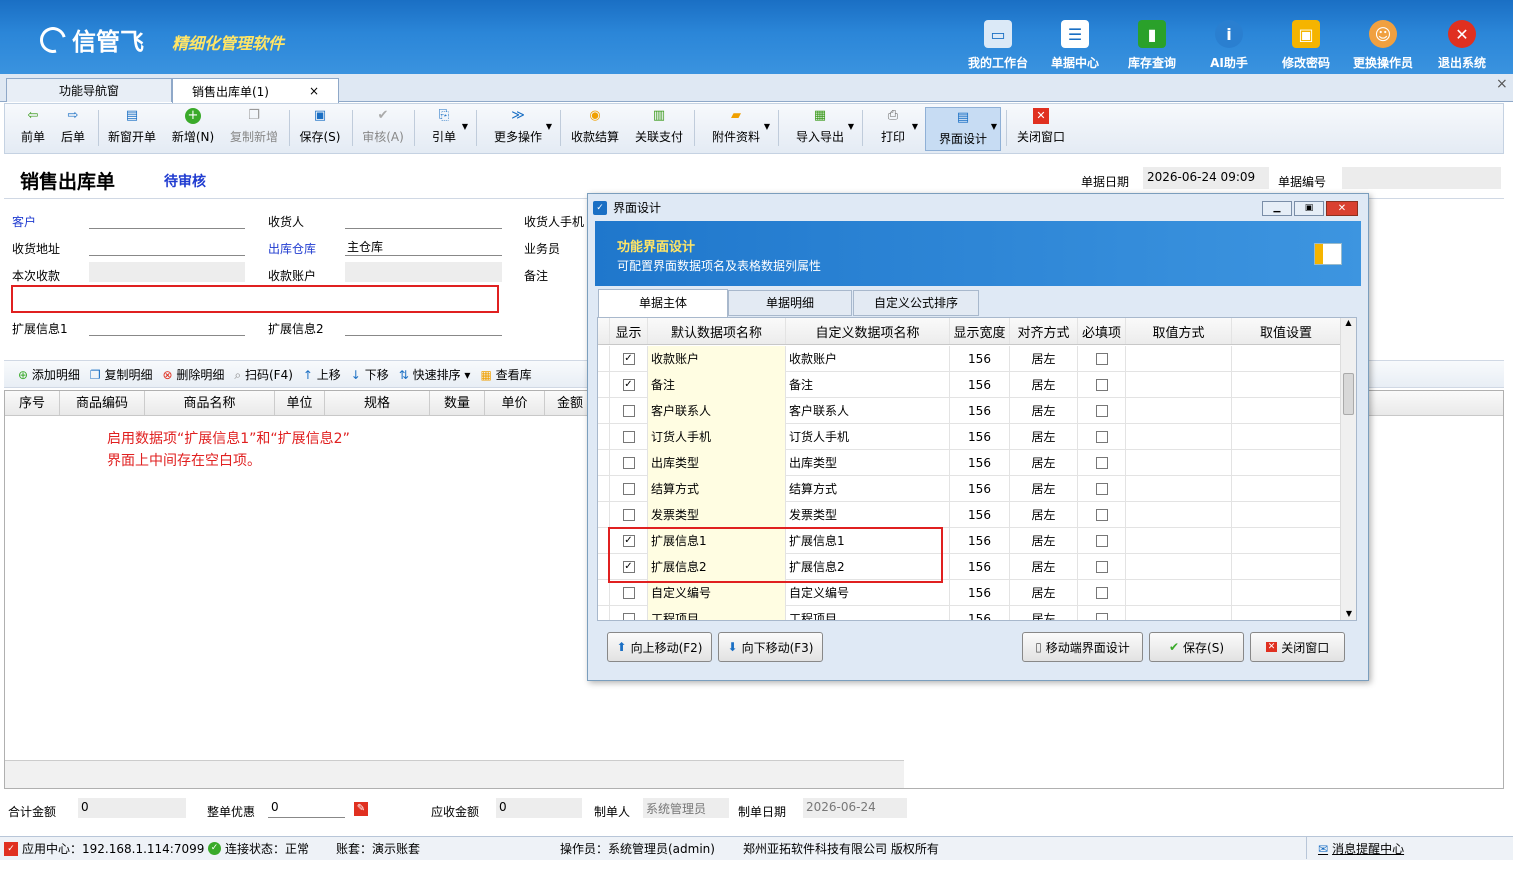 This screenshot has width=1513, height=869. What do you see at coordinates (1082, 647) in the screenshot?
I see `mobile-design-button: ▯ 移动端界面设计` at bounding box center [1082, 647].